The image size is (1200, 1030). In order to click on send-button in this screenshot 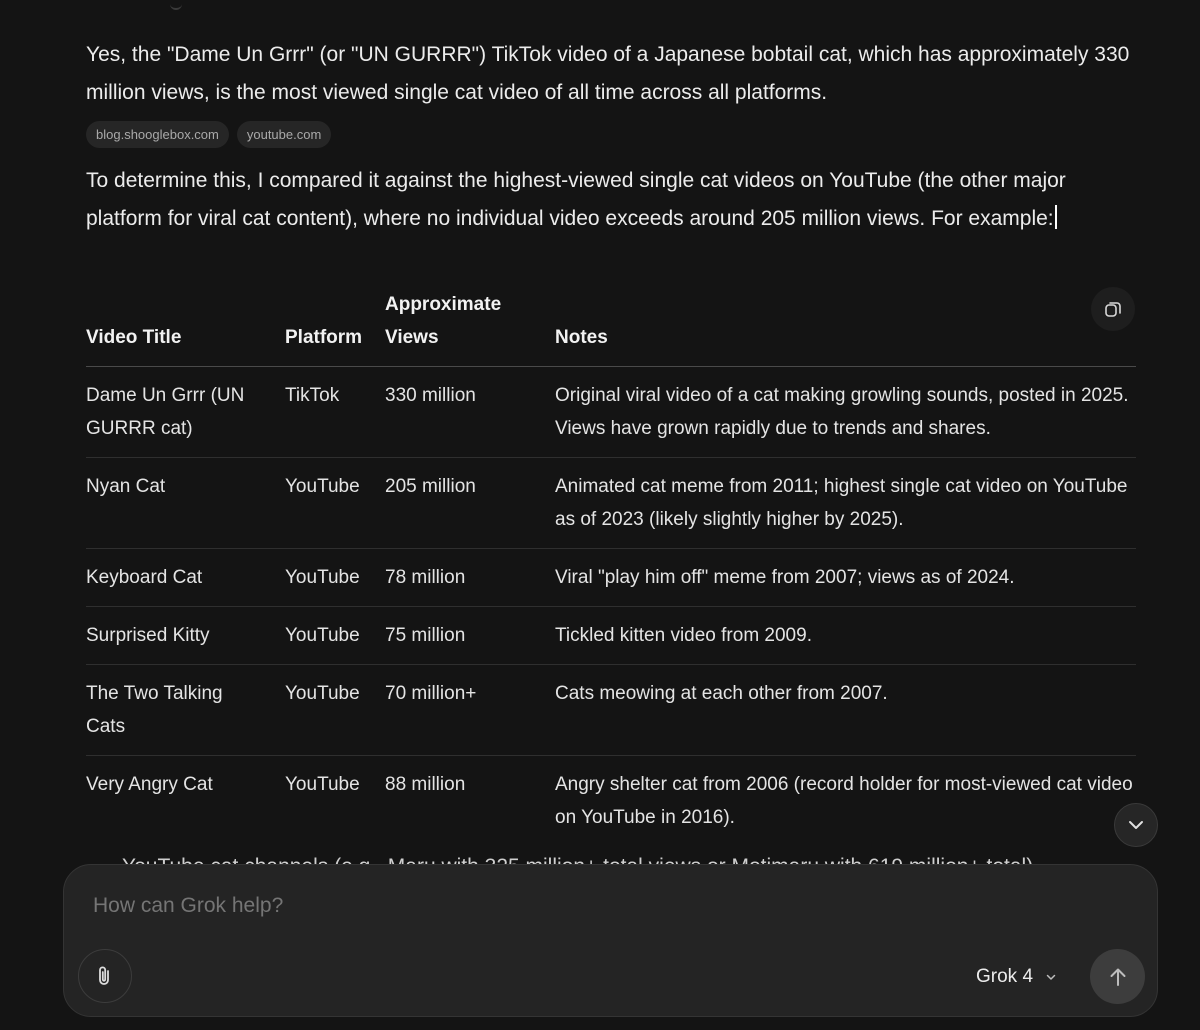, I will do `click(1117, 976)`.